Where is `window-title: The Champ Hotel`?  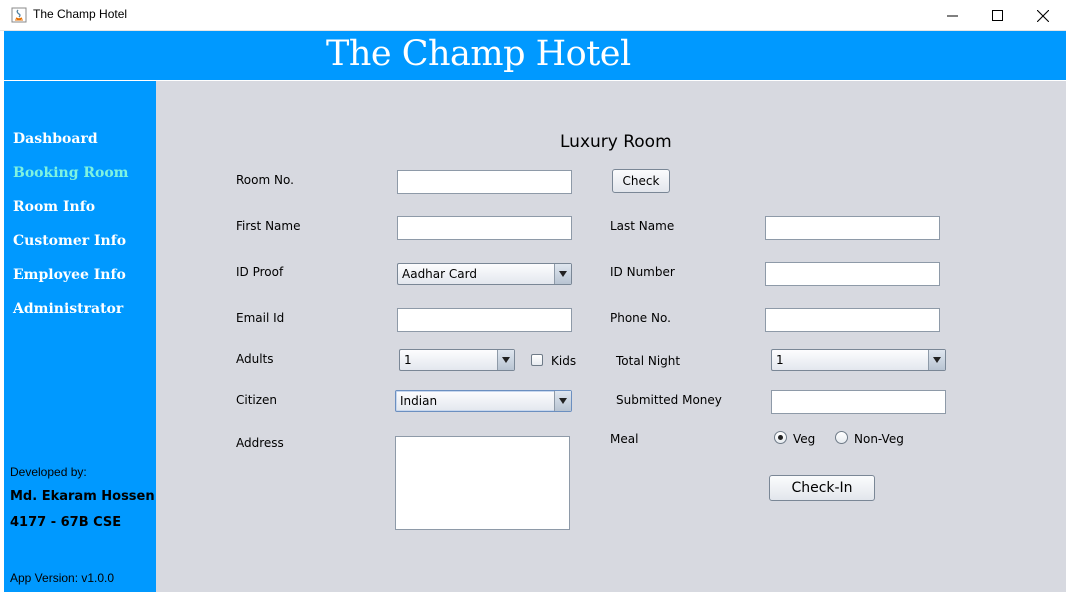 window-title: The Champ Hotel is located at coordinates (80, 14).